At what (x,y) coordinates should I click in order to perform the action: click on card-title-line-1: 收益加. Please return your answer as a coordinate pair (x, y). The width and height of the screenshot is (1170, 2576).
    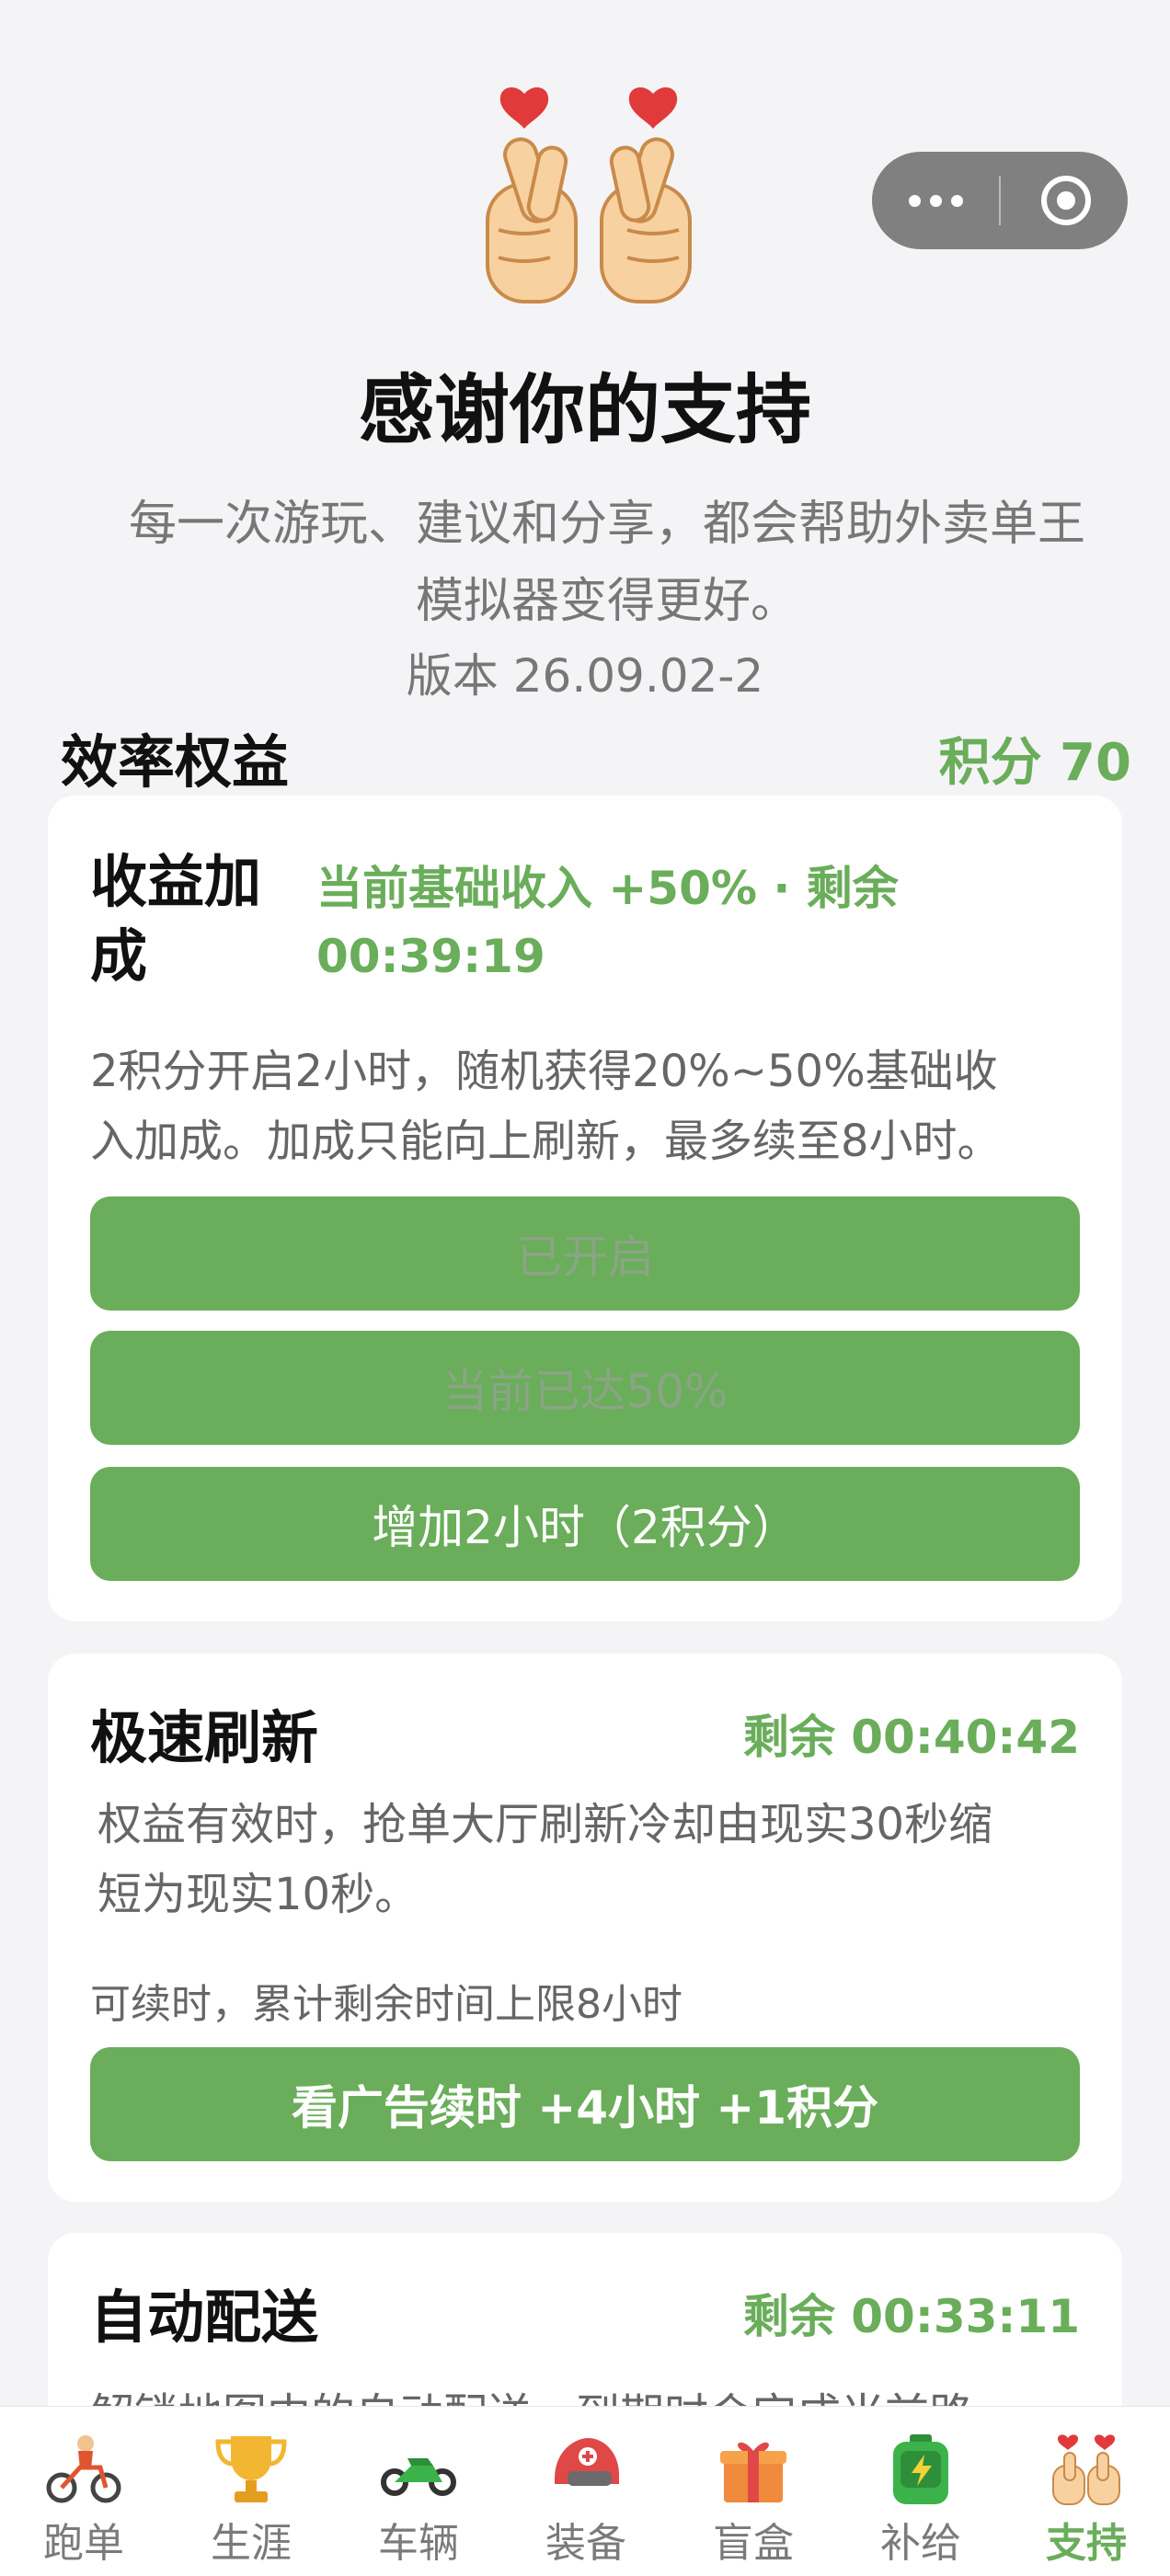
    Looking at the image, I should click on (176, 882).